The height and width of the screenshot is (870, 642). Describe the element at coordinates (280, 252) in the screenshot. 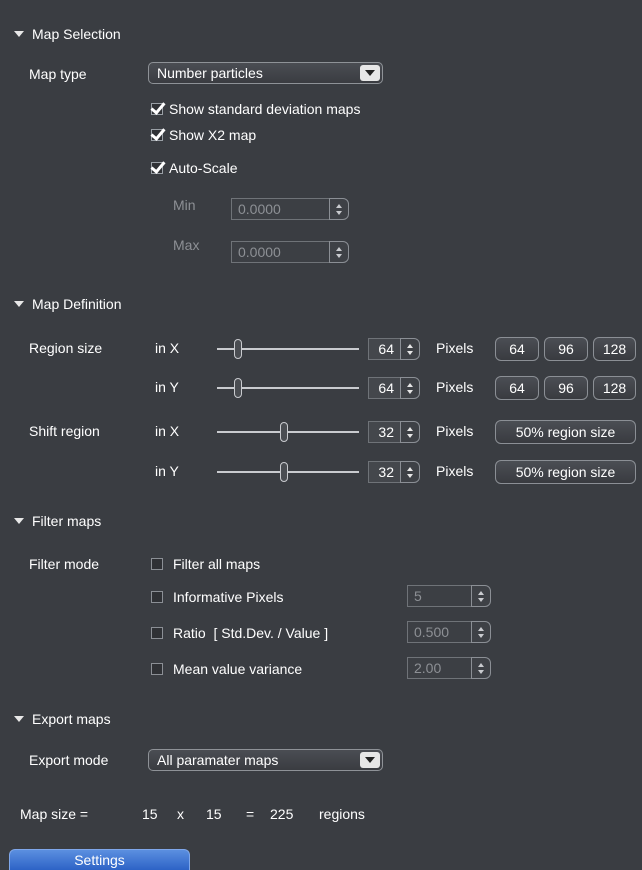

I see `max-field: 0.0000` at that location.